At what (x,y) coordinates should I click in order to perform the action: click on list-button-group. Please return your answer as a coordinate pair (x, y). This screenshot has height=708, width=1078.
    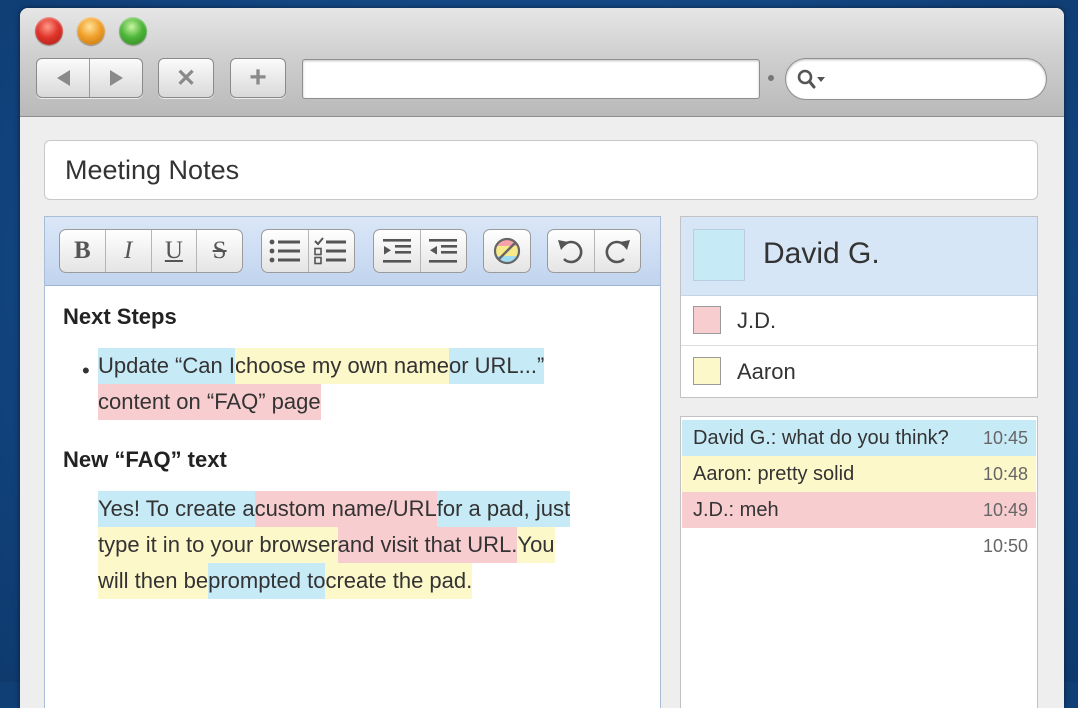
    Looking at the image, I should click on (308, 251).